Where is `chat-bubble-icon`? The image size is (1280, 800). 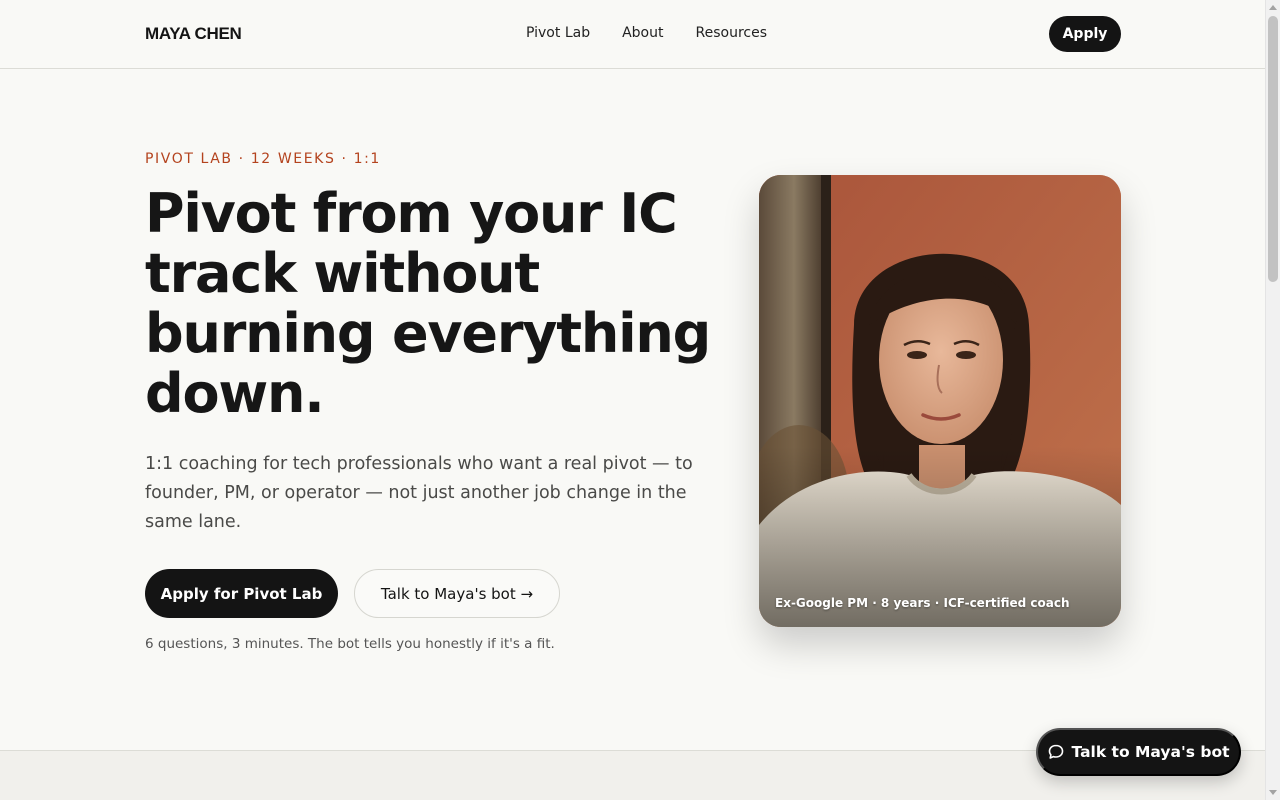 chat-bubble-icon is located at coordinates (1055, 751).